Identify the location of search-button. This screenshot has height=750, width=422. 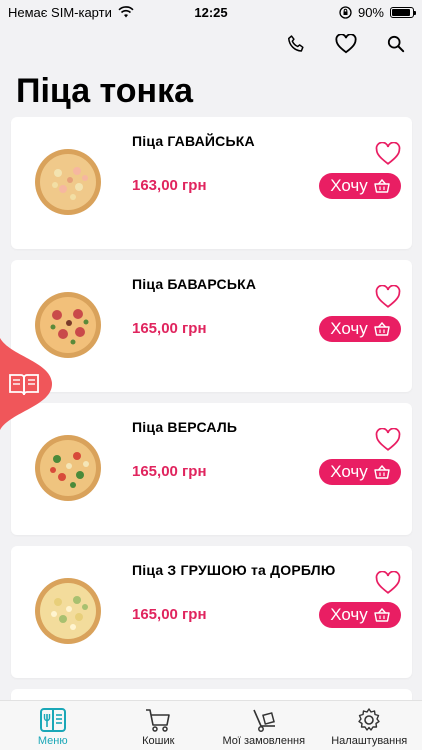
(396, 44).